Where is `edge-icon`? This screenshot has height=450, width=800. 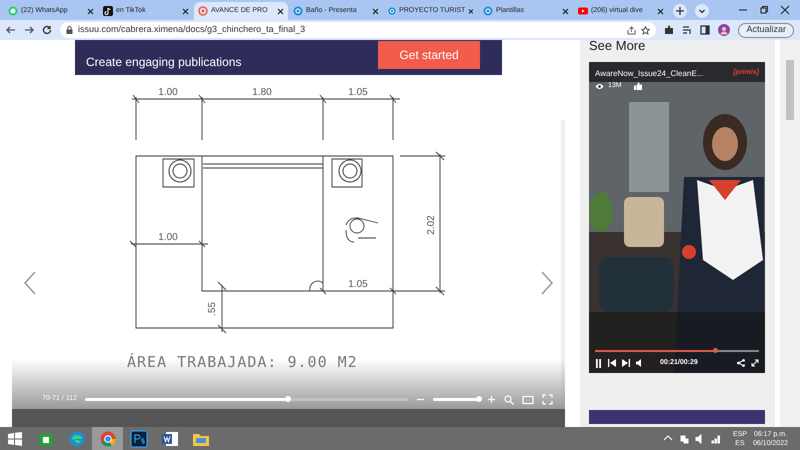
edge-icon is located at coordinates (77, 439).